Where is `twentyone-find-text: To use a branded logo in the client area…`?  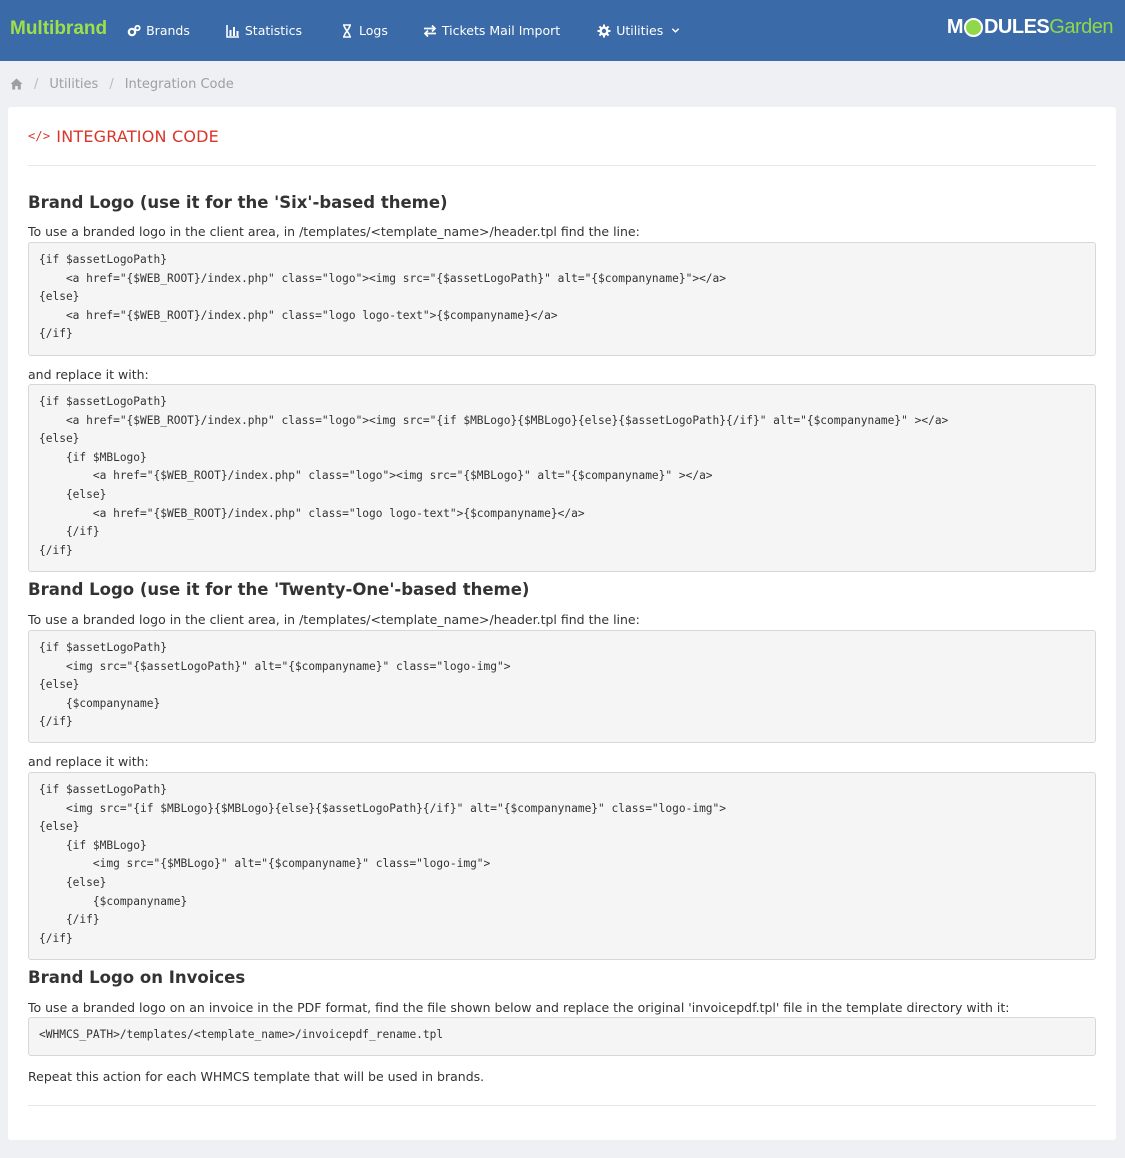 twentyone-find-text: To use a branded logo in the client area… is located at coordinates (334, 619).